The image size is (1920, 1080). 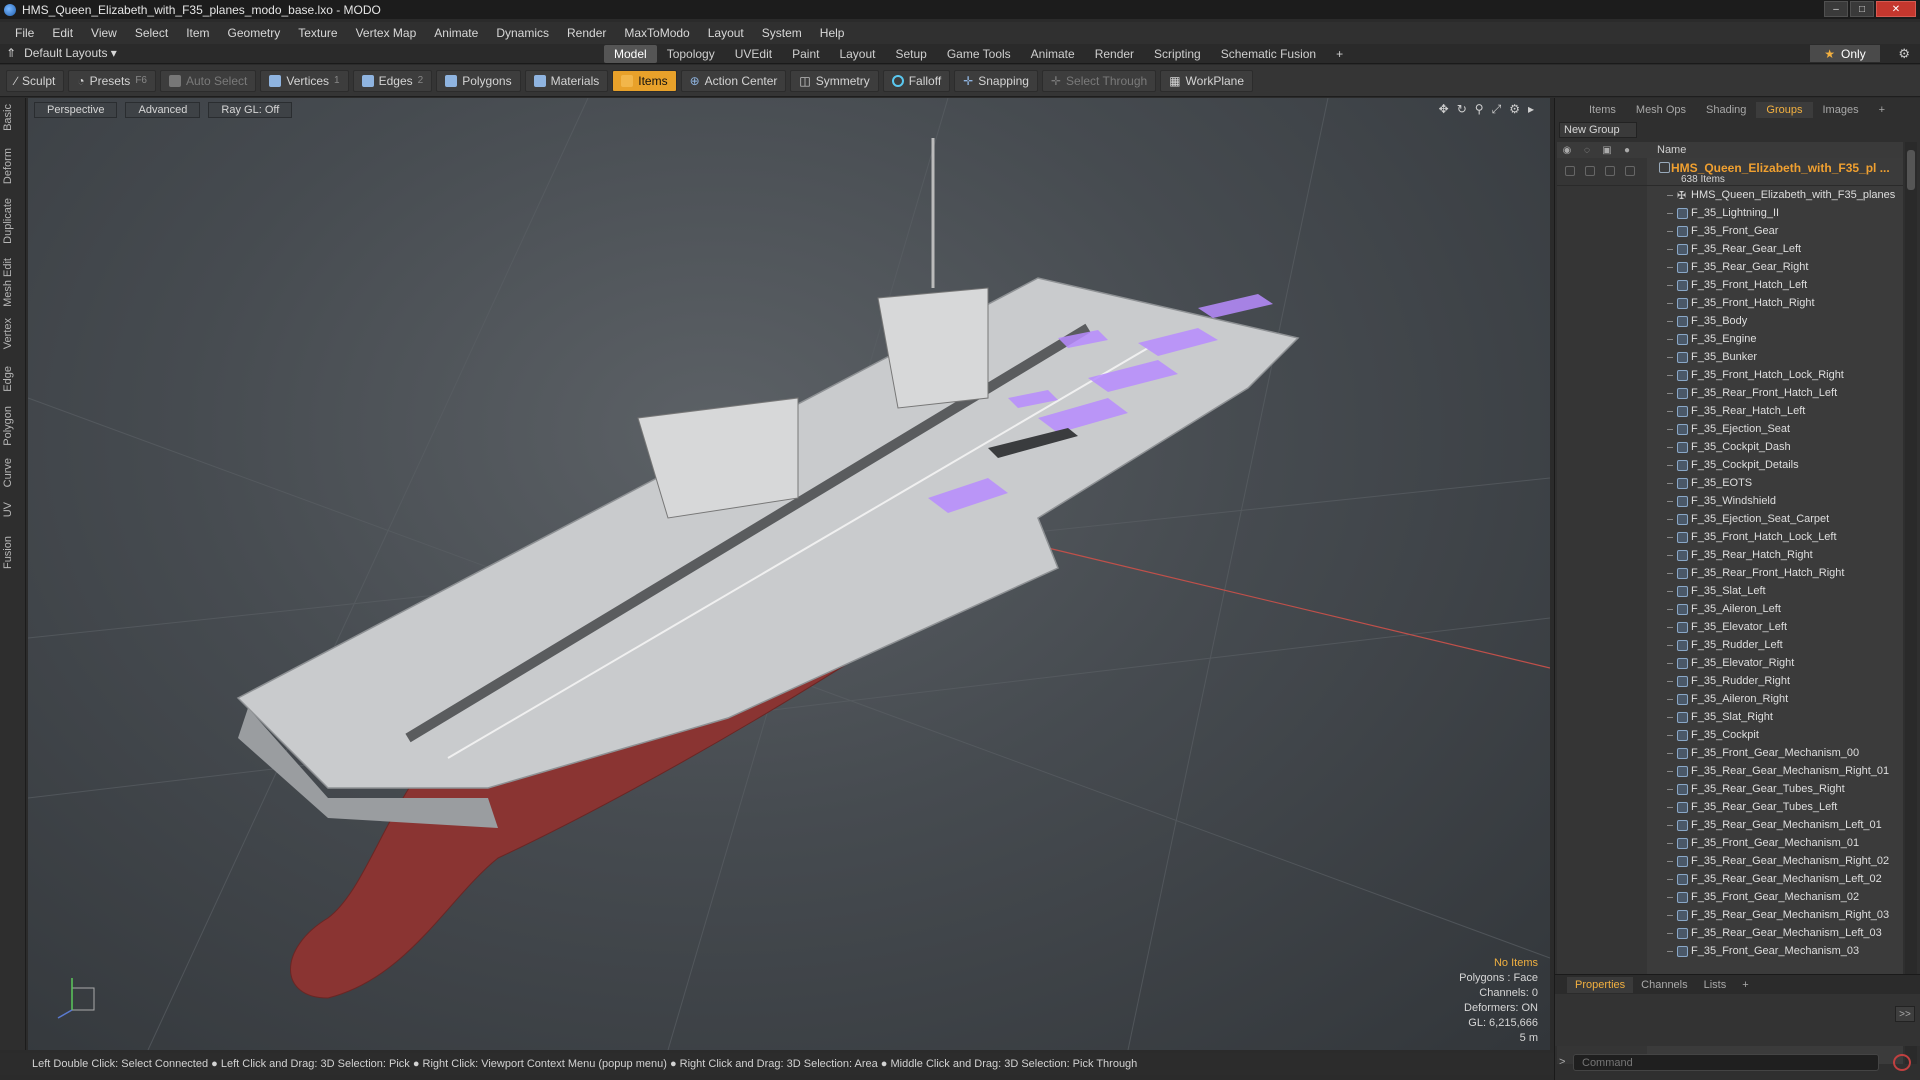 What do you see at coordinates (1177, 54) in the screenshot?
I see `tab-scripting: Scripting` at bounding box center [1177, 54].